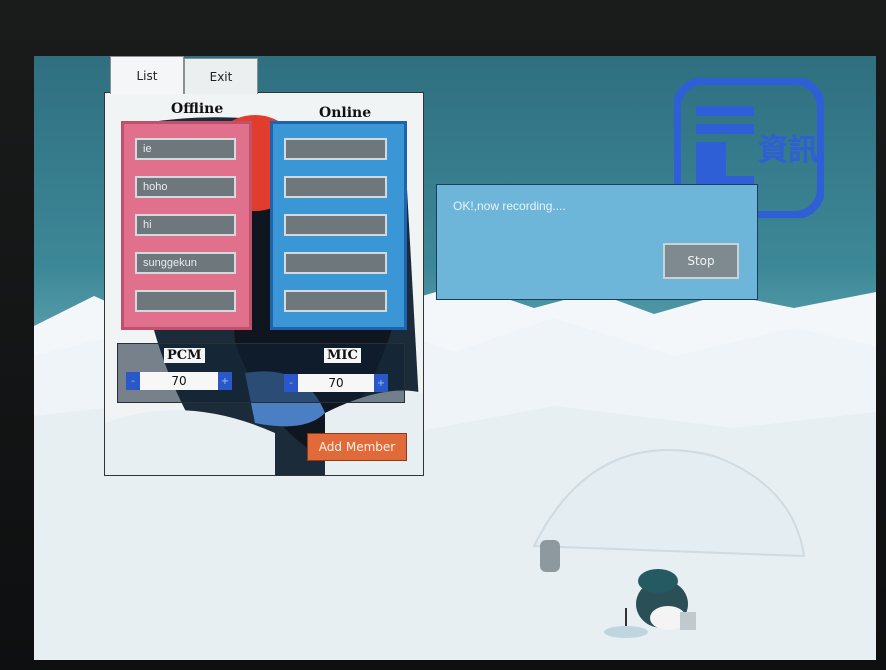 This screenshot has width=886, height=670. I want to click on svg-text: 資訊, so click(788, 150).